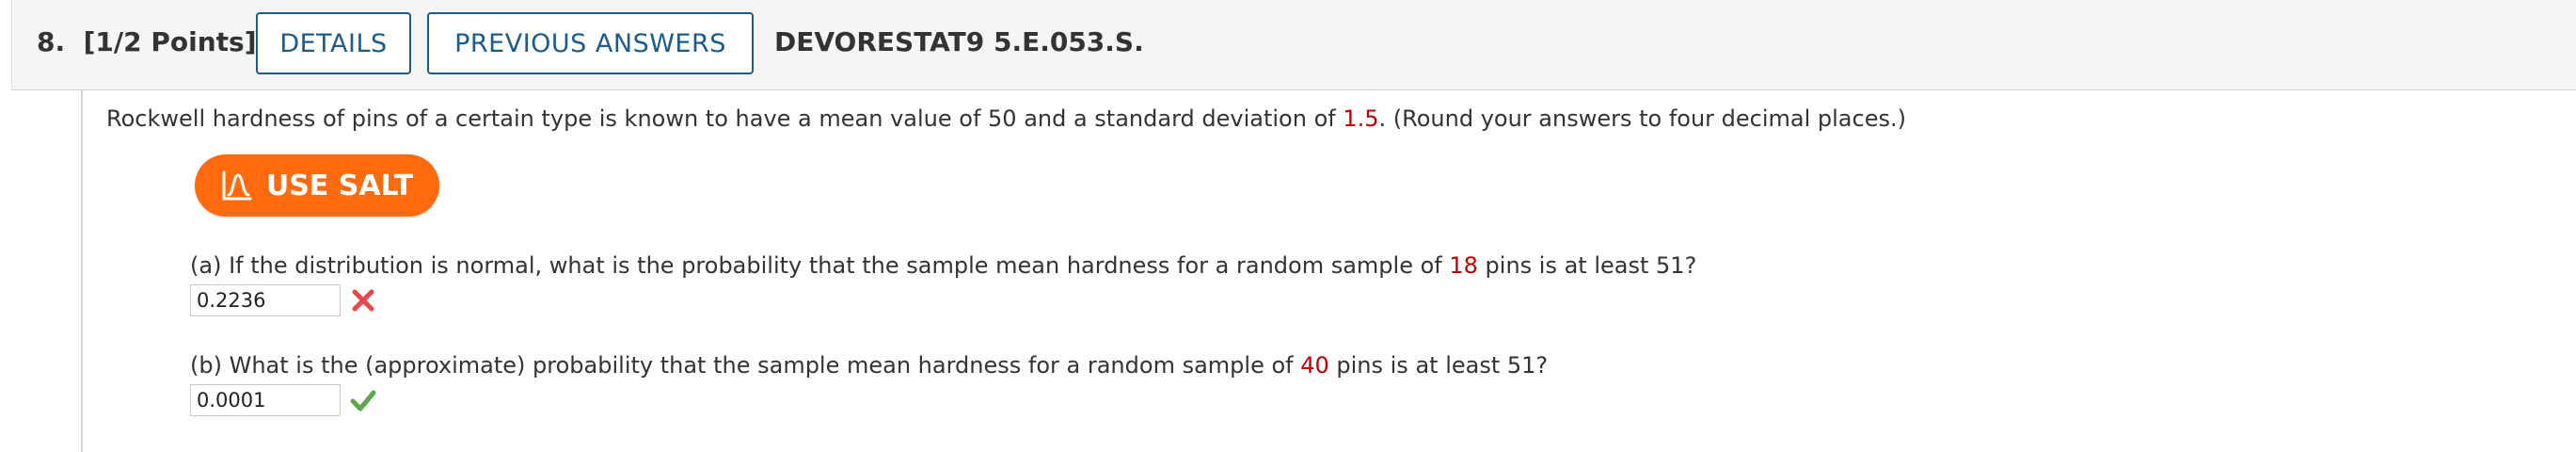 The width and height of the screenshot is (2576, 452). I want to click on question-body-divider, so click(82, 271).